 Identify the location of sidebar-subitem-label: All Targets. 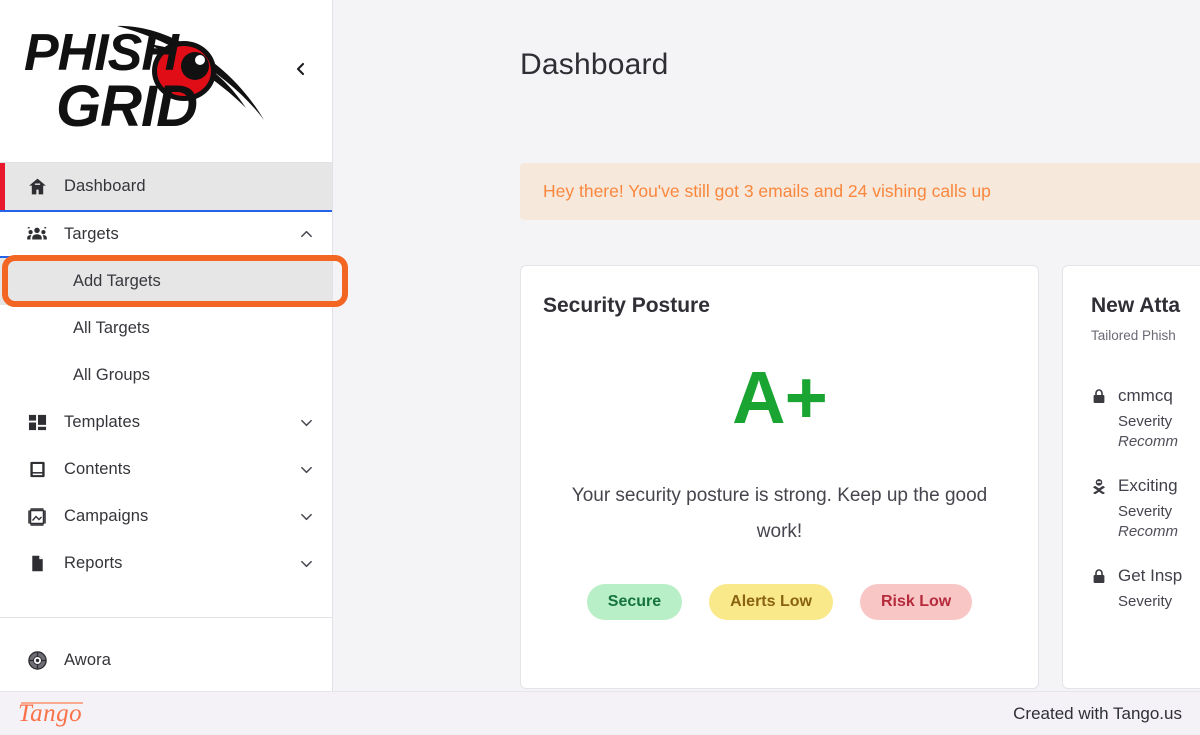
(111, 328).